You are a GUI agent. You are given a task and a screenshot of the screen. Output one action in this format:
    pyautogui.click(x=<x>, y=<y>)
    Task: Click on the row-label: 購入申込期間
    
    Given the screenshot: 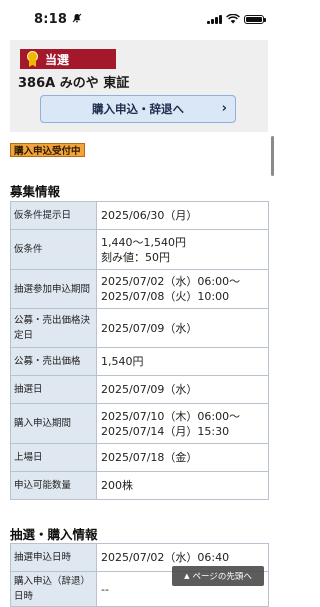 What is the action you would take?
    pyautogui.click(x=53, y=423)
    